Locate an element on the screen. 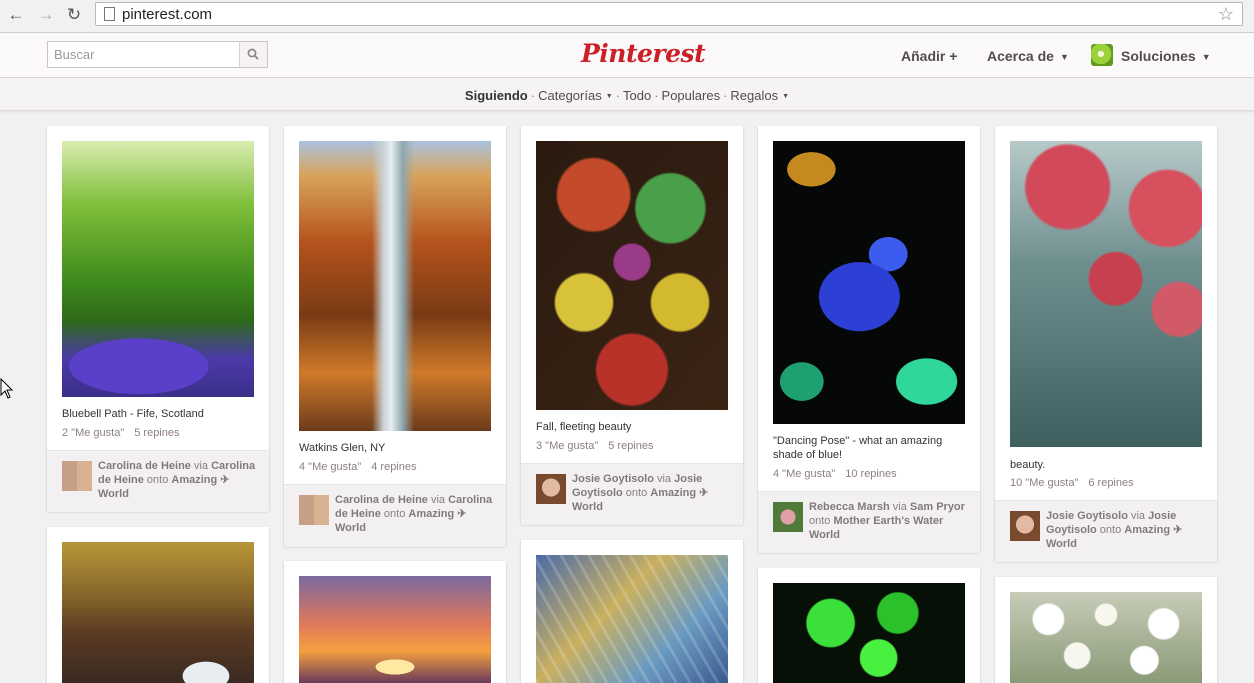  search-box is located at coordinates (157, 54).